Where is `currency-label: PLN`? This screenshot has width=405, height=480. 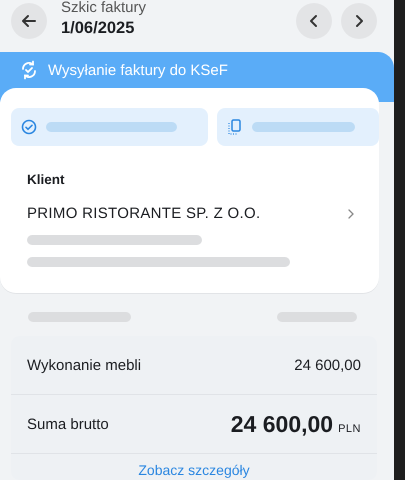 currency-label: PLN is located at coordinates (349, 428).